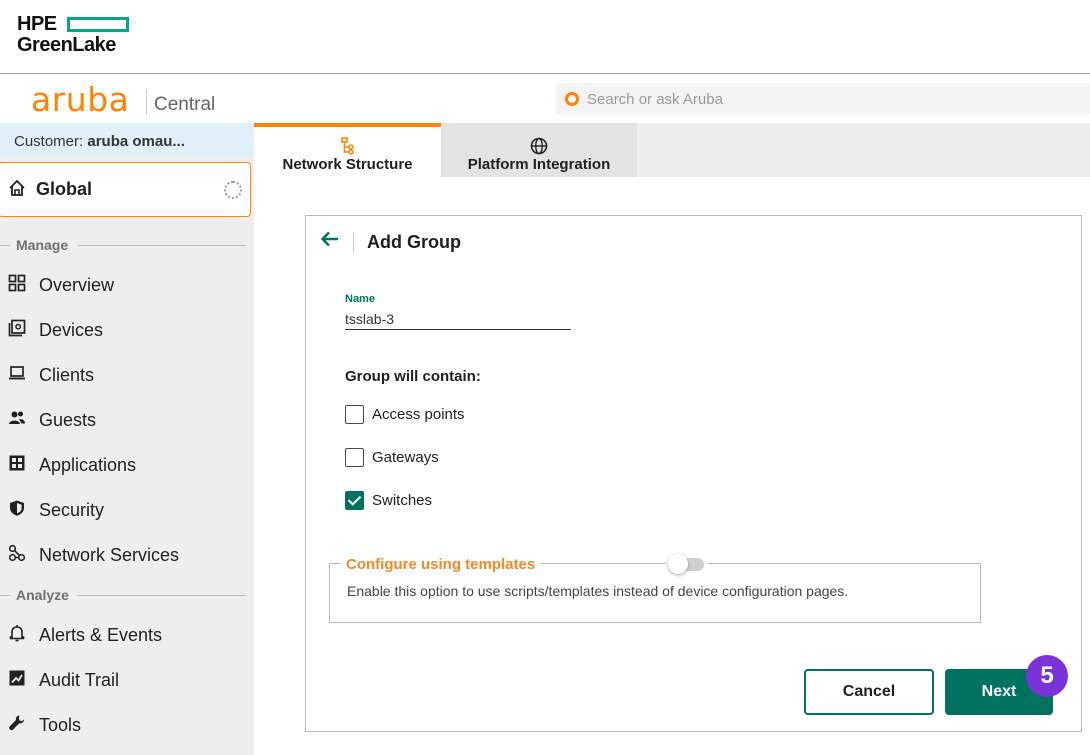 This screenshot has height=755, width=1090. What do you see at coordinates (655, 99) in the screenshot?
I see `search-placeholder: Search or ask Aruba` at bounding box center [655, 99].